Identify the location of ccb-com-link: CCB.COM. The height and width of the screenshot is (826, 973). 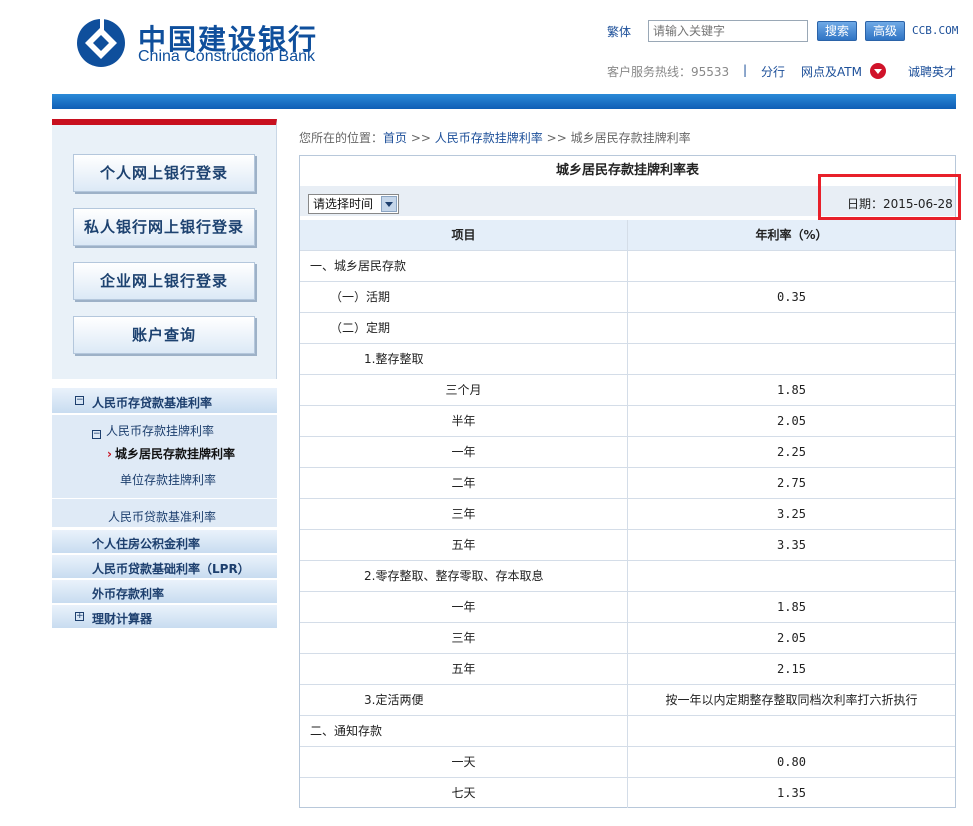
(935, 30).